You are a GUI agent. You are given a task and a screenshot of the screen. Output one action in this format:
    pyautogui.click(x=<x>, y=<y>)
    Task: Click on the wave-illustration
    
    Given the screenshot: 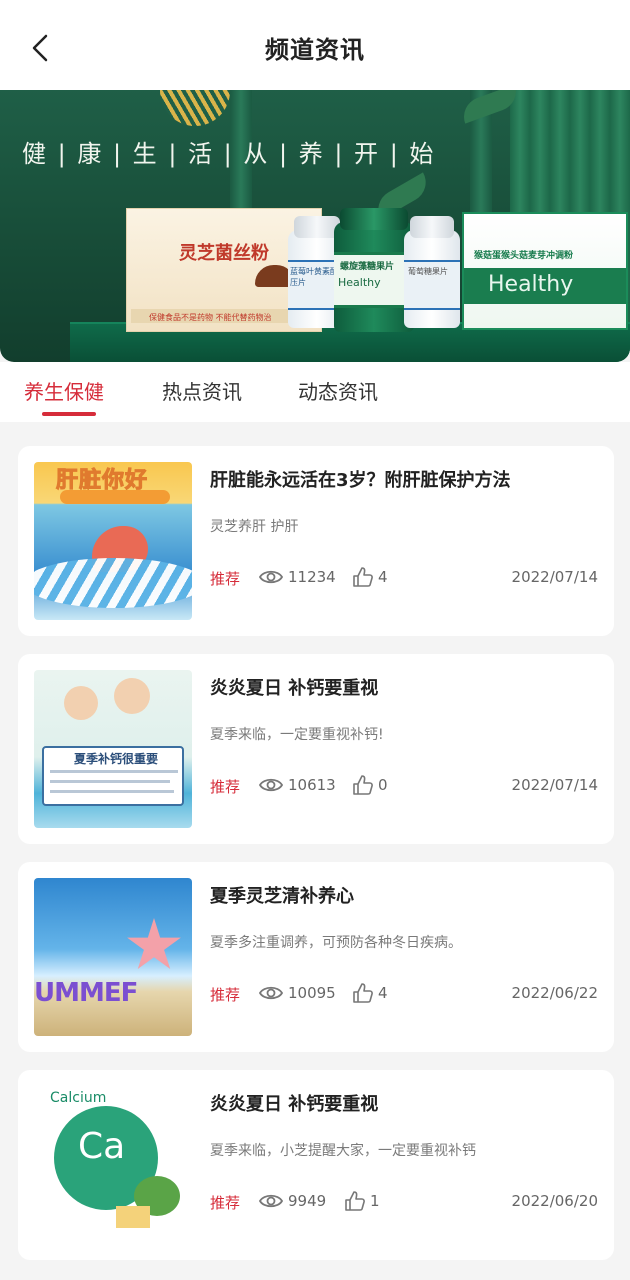 What is the action you would take?
    pyautogui.click(x=113, y=583)
    